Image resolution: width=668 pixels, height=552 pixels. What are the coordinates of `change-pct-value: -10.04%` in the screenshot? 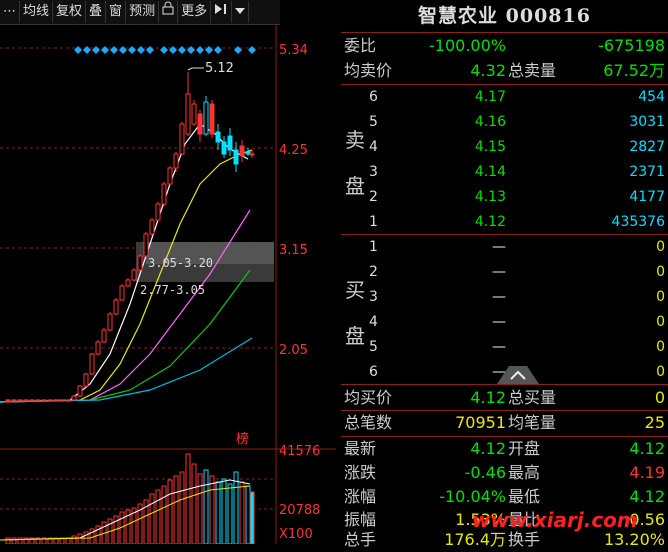 It's located at (472, 496).